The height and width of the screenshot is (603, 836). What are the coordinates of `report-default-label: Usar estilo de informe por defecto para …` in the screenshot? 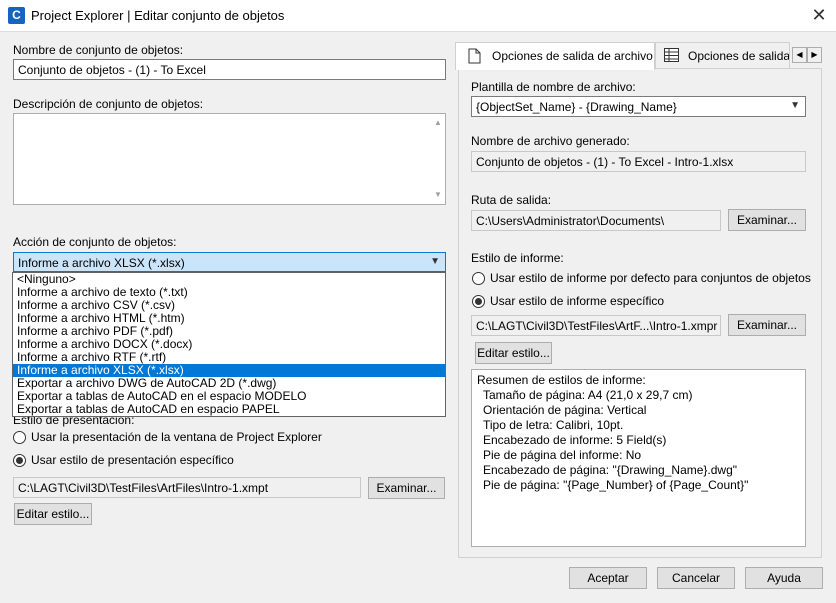 It's located at (650, 278).